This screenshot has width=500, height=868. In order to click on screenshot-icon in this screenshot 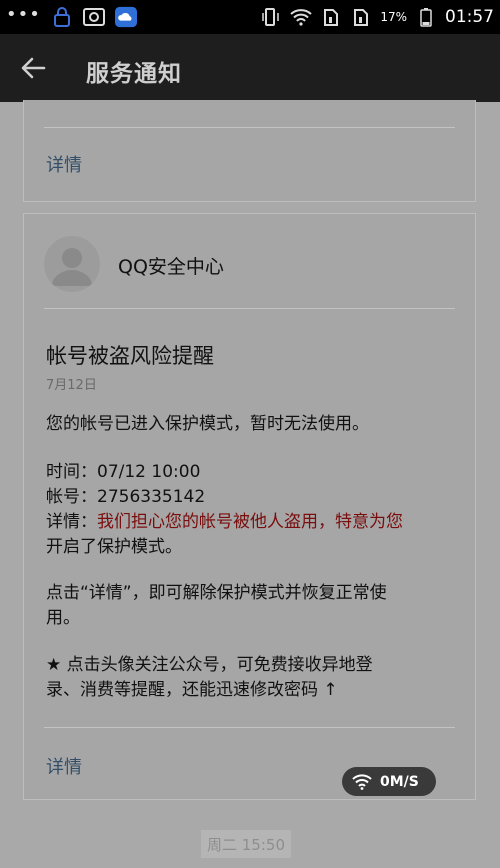, I will do `click(93, 17)`.